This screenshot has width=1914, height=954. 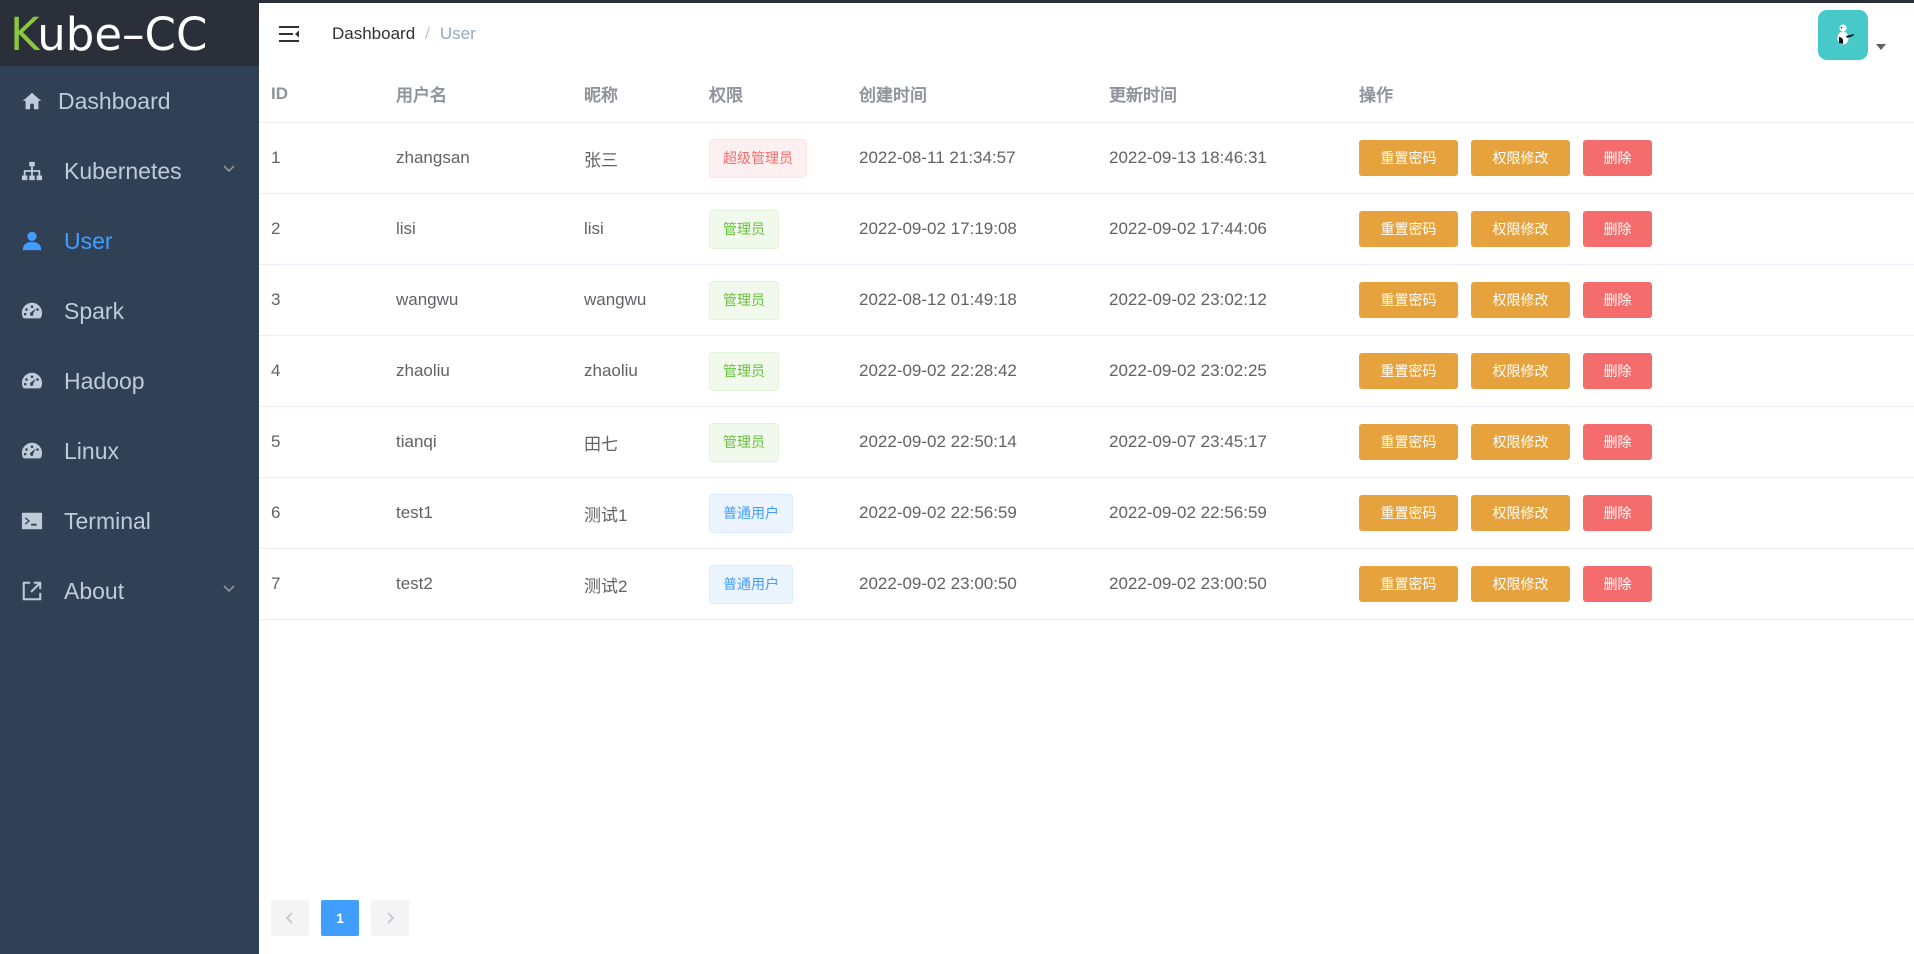 I want to click on next-page-button, so click(x=390, y=918).